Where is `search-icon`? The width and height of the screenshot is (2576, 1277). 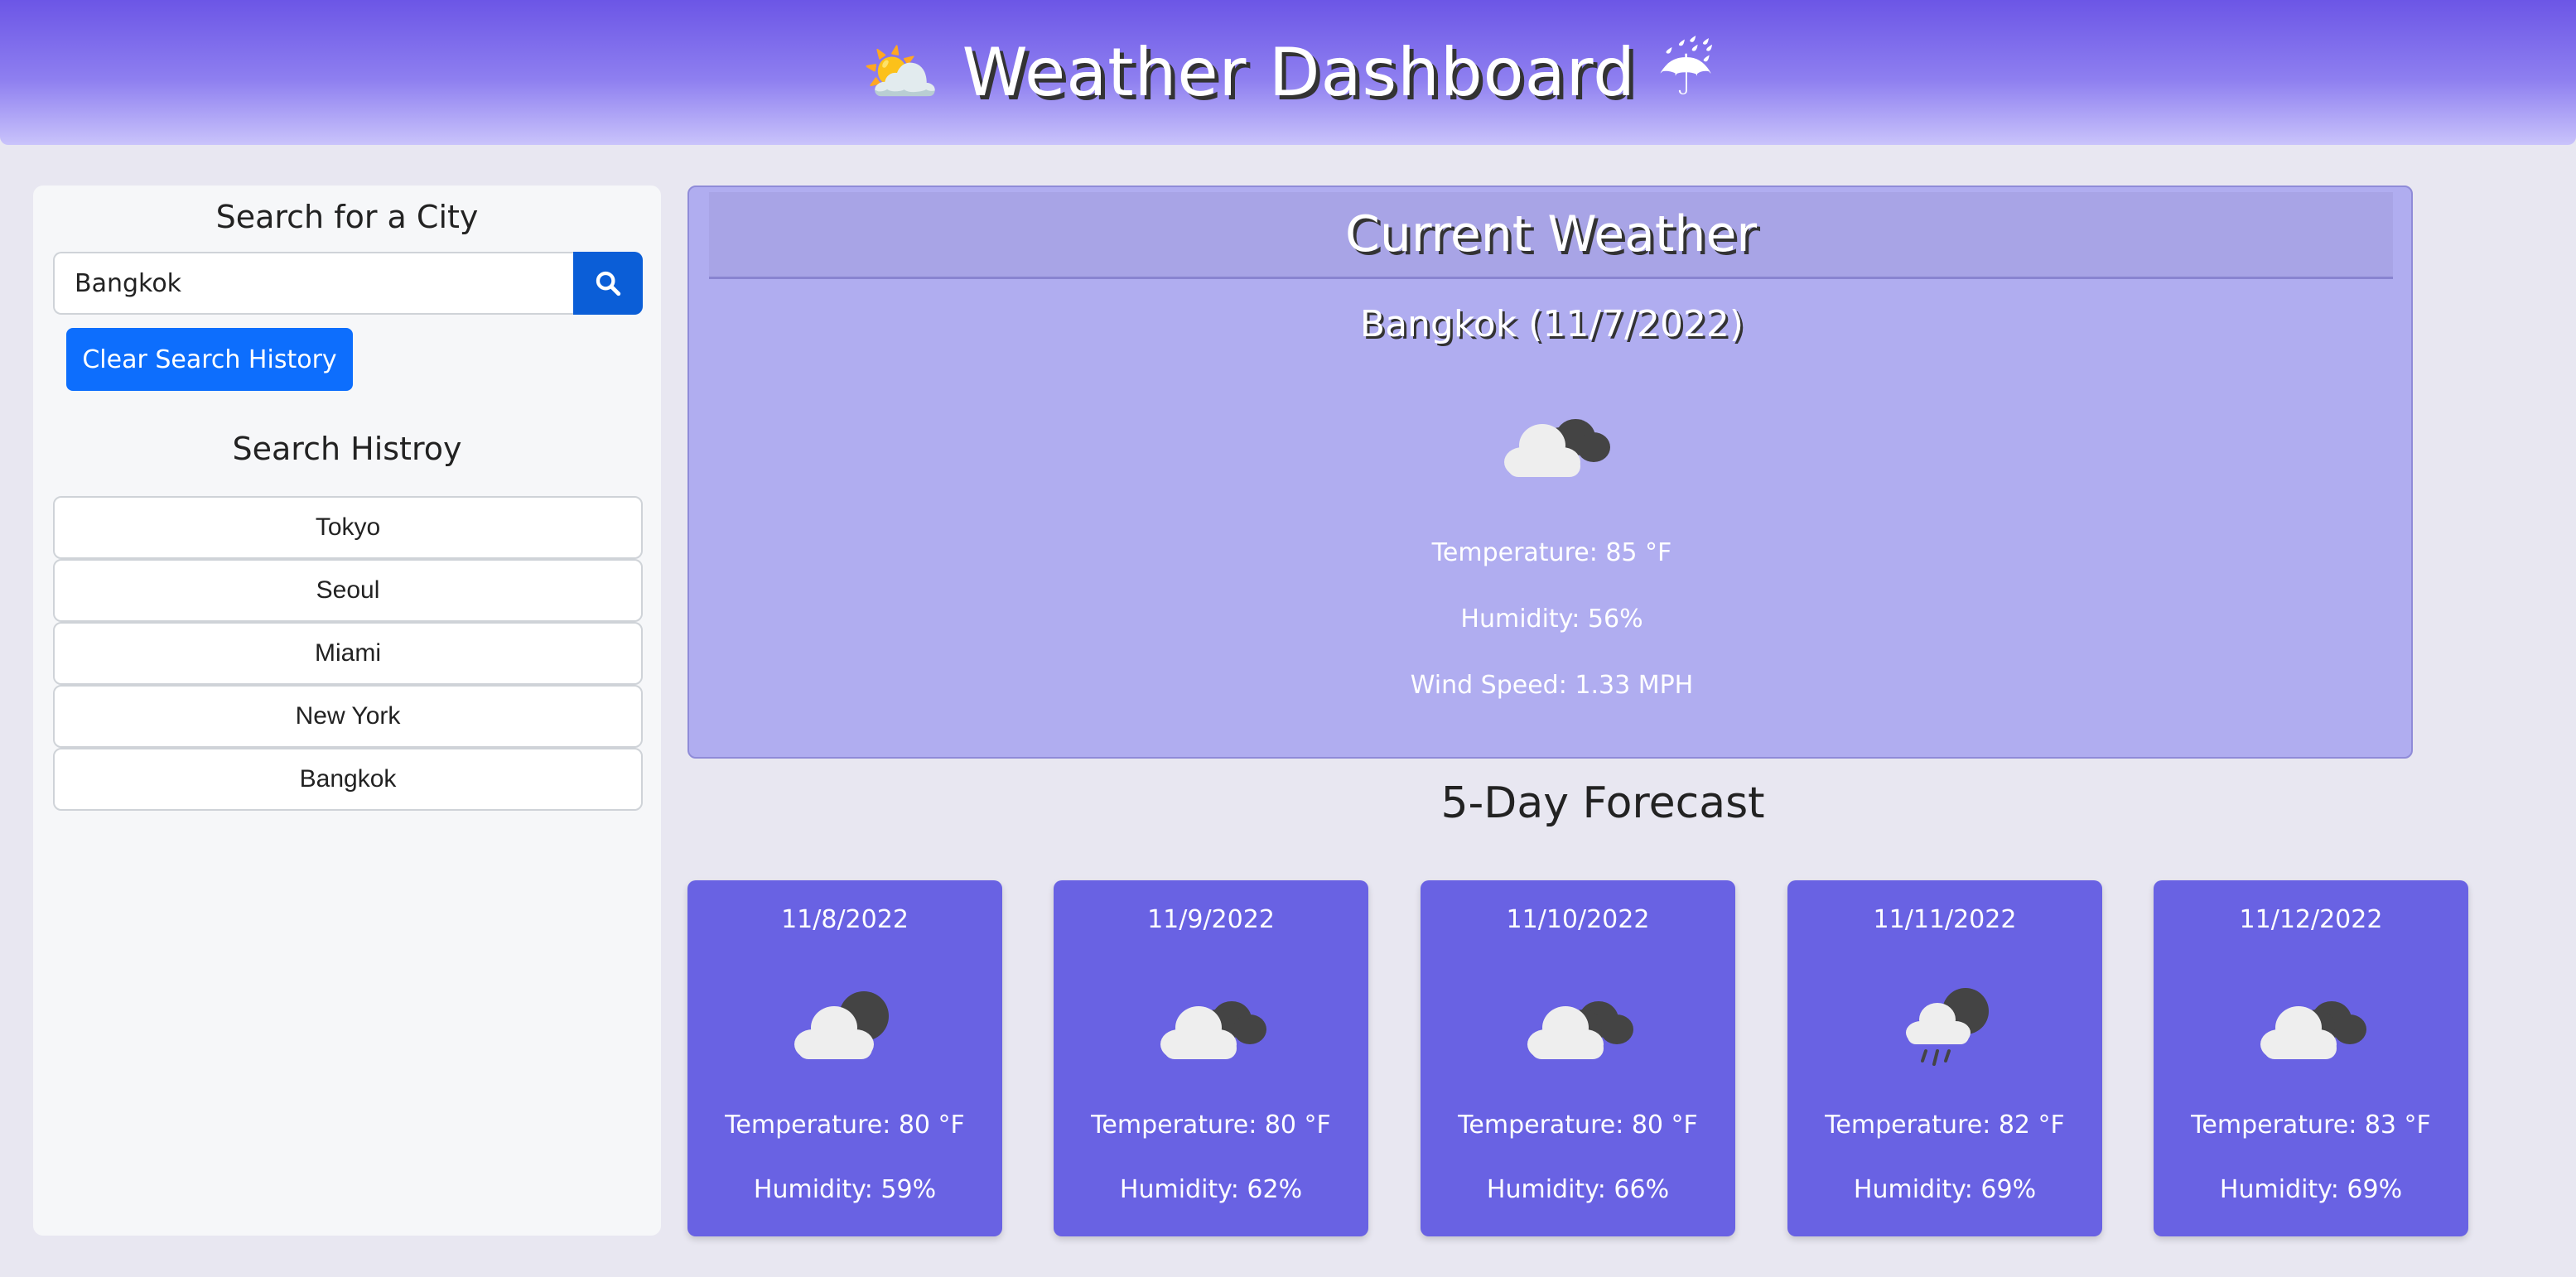 search-icon is located at coordinates (608, 283).